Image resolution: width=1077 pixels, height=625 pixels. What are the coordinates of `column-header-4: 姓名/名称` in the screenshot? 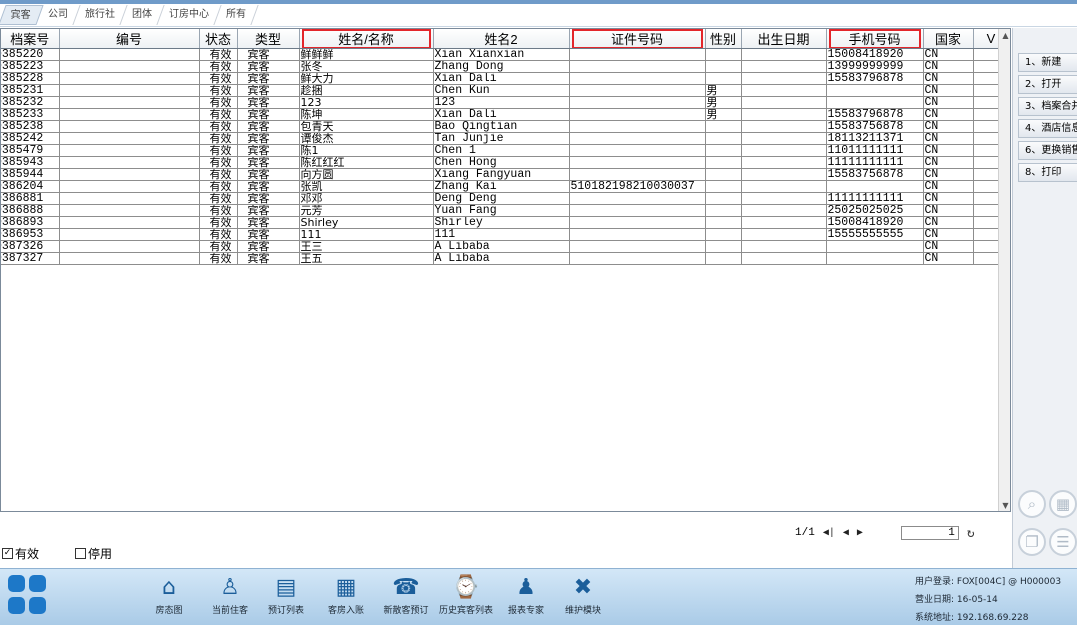 It's located at (366, 39).